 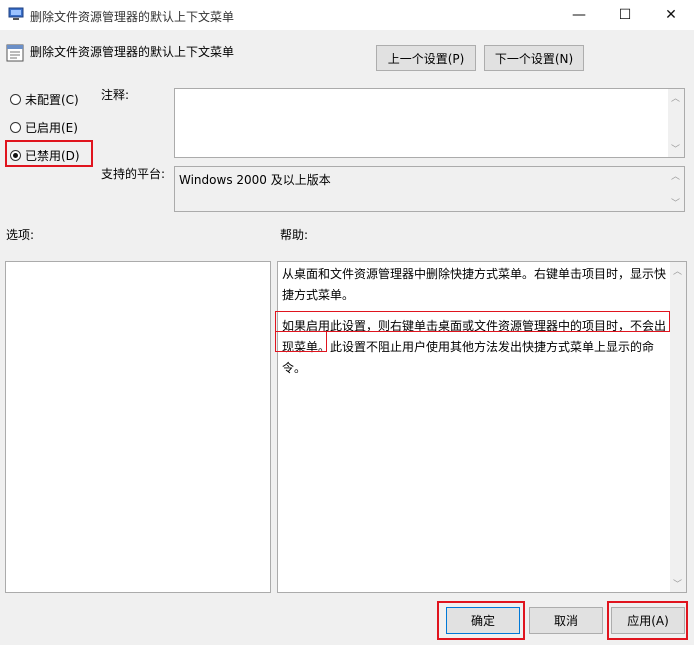 I want to click on platform-field: Windows 2000 及以上版本 ︿ ﹀, so click(x=429, y=189).